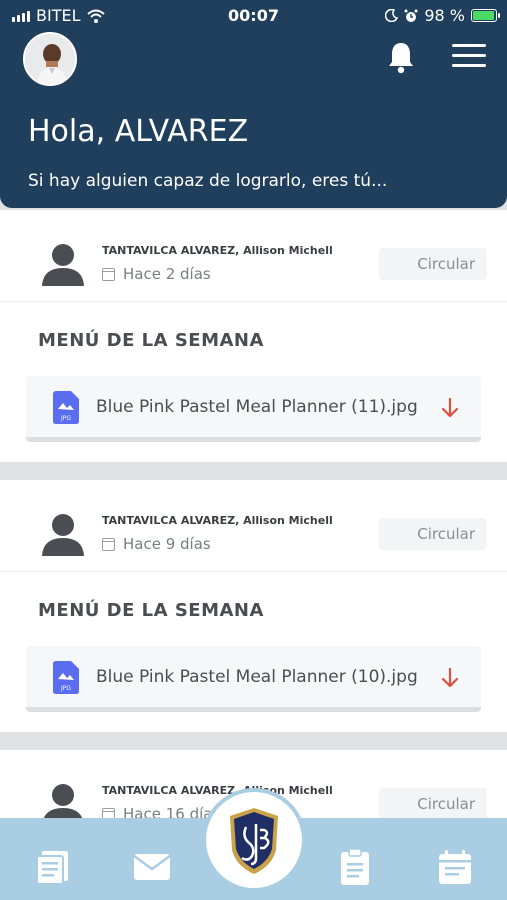  I want to click on moon-icon, so click(392, 15).